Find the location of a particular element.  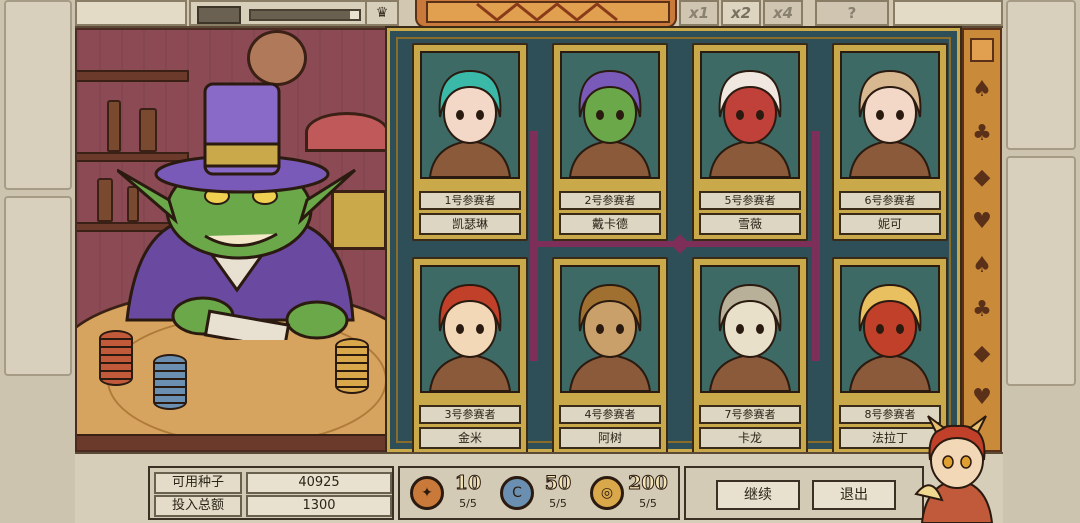

available-seeds-value: 40925 is located at coordinates (319, 483).